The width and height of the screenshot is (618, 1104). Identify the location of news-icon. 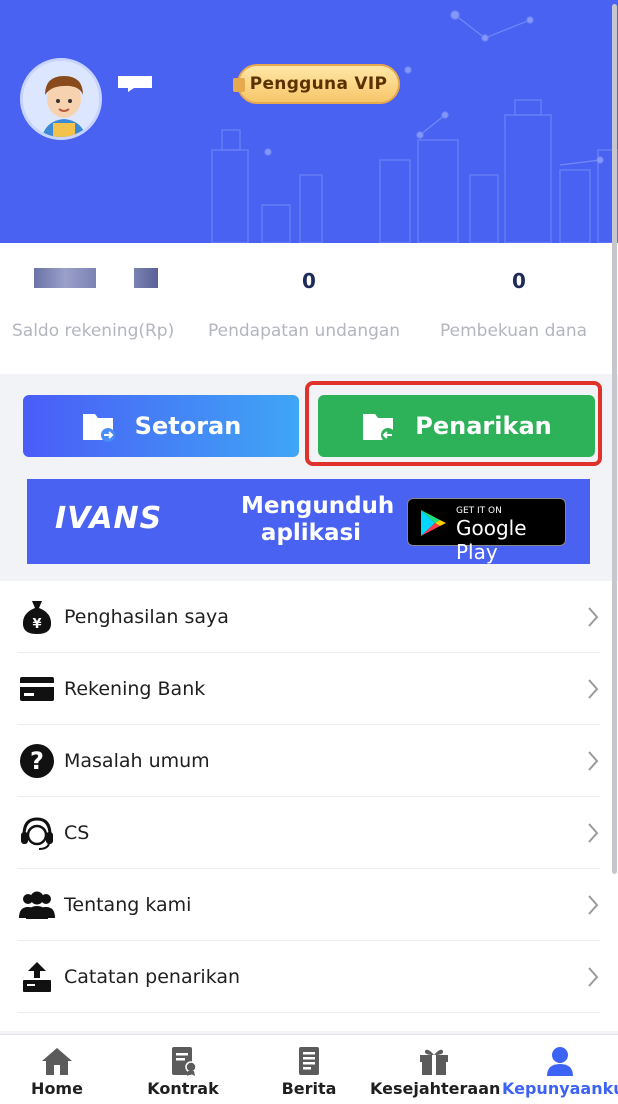
(309, 1061).